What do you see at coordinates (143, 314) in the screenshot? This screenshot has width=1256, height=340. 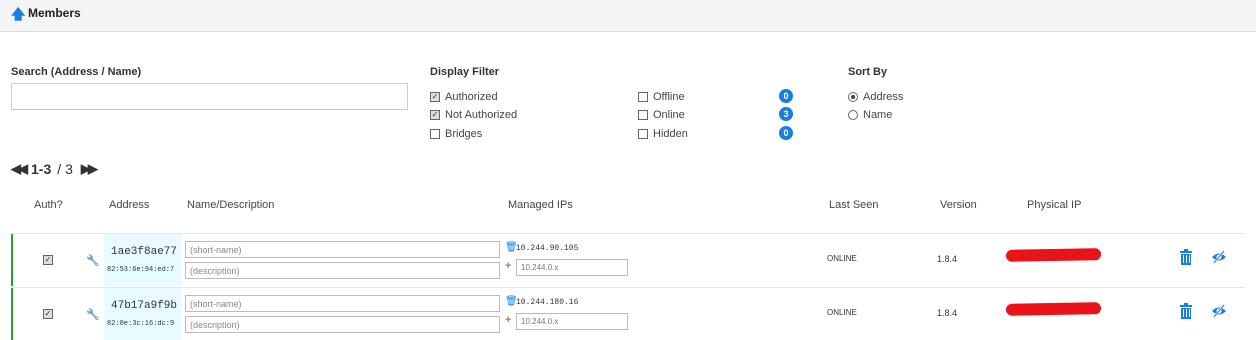 I see `address-cell: 47b17a9f9b 82:0e:3c:16:dc:9` at bounding box center [143, 314].